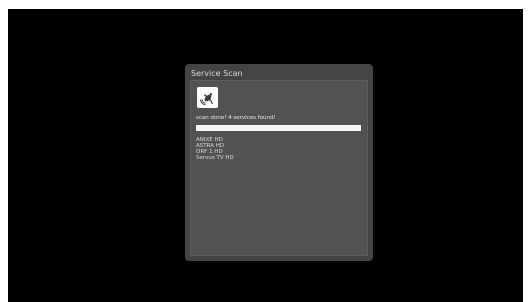  I want to click on satellite-dish-icon, so click(207, 97).